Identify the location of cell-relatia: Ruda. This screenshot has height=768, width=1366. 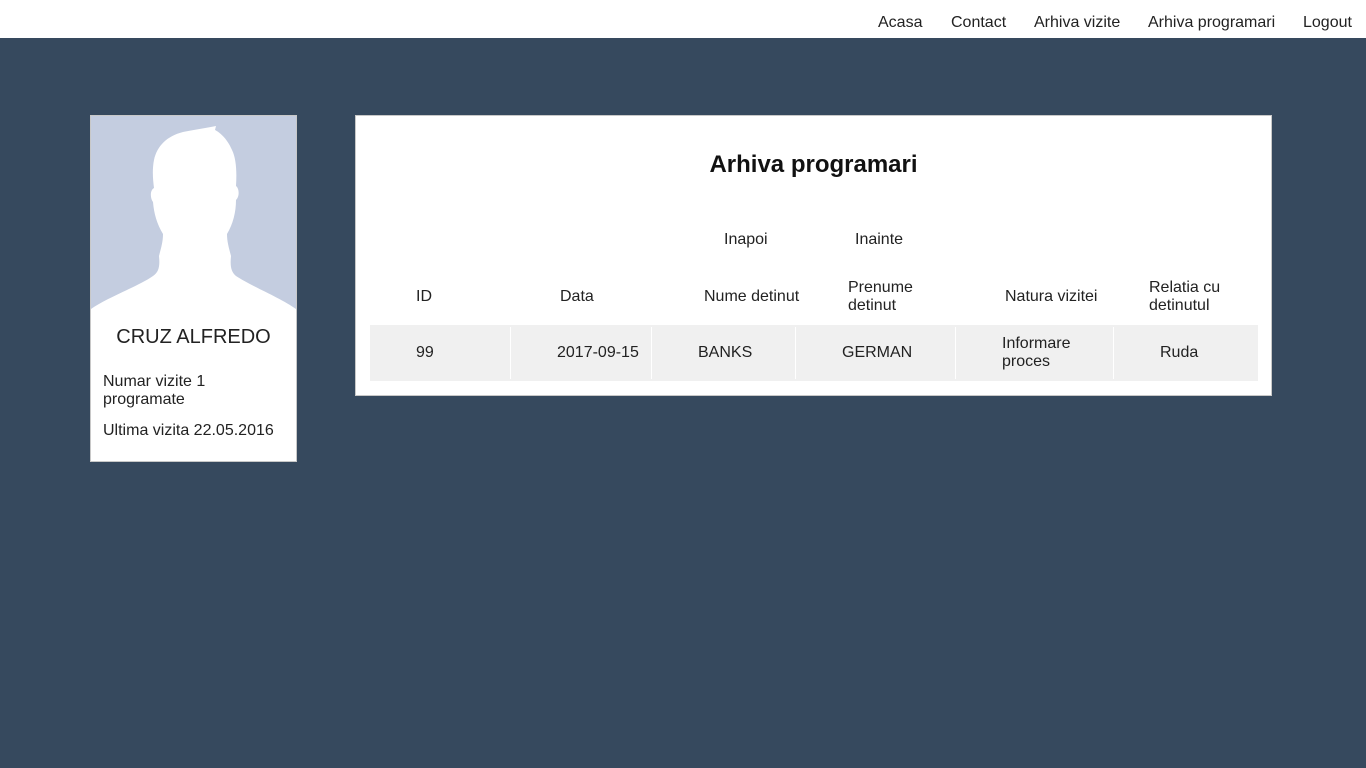
(1179, 352).